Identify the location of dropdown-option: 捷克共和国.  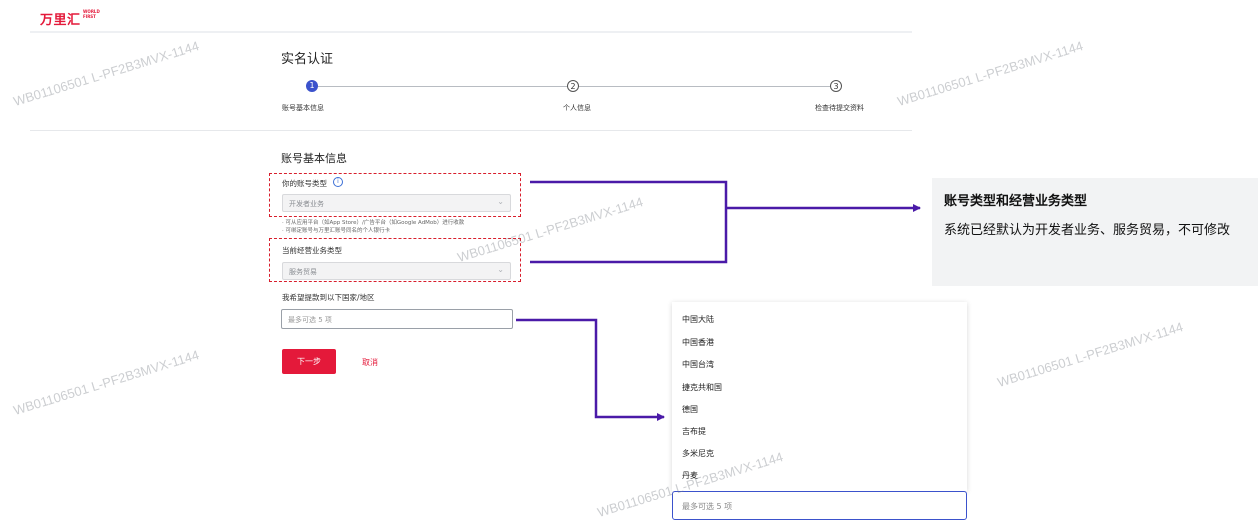
(702, 387).